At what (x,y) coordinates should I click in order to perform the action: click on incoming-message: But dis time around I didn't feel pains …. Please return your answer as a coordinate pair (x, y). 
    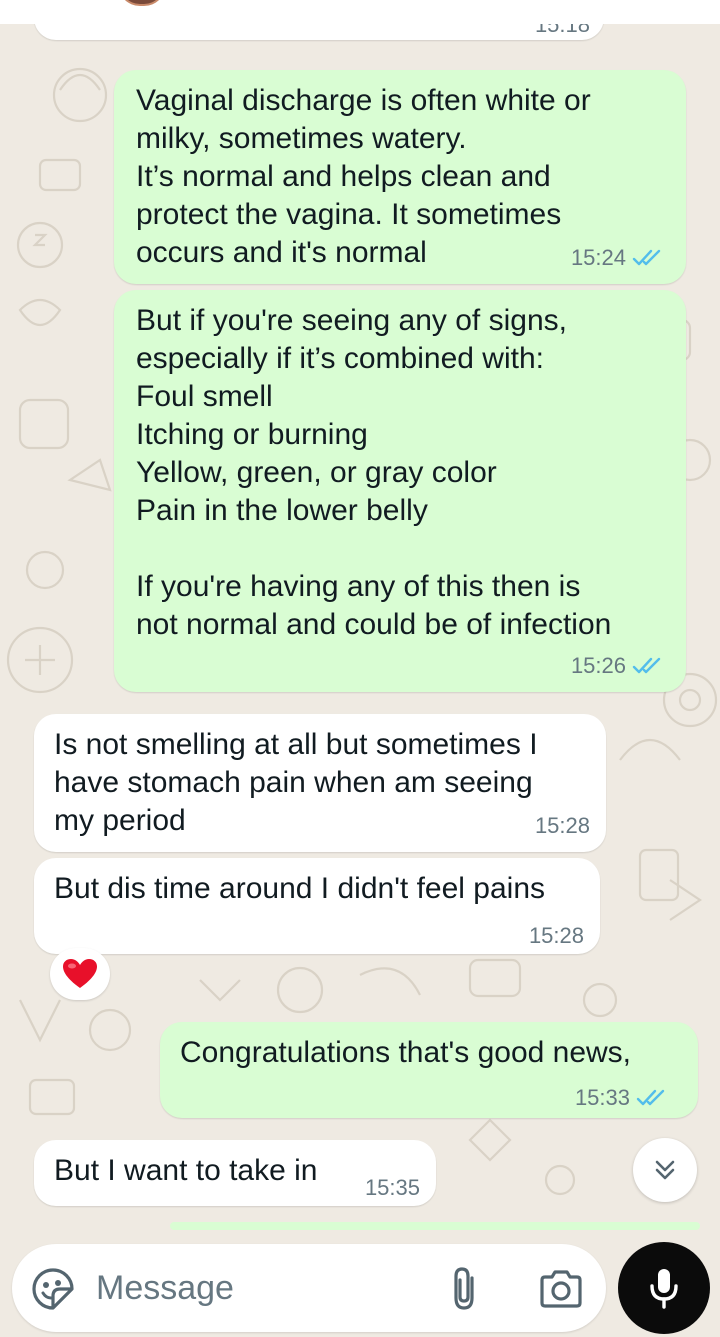
    Looking at the image, I should click on (317, 906).